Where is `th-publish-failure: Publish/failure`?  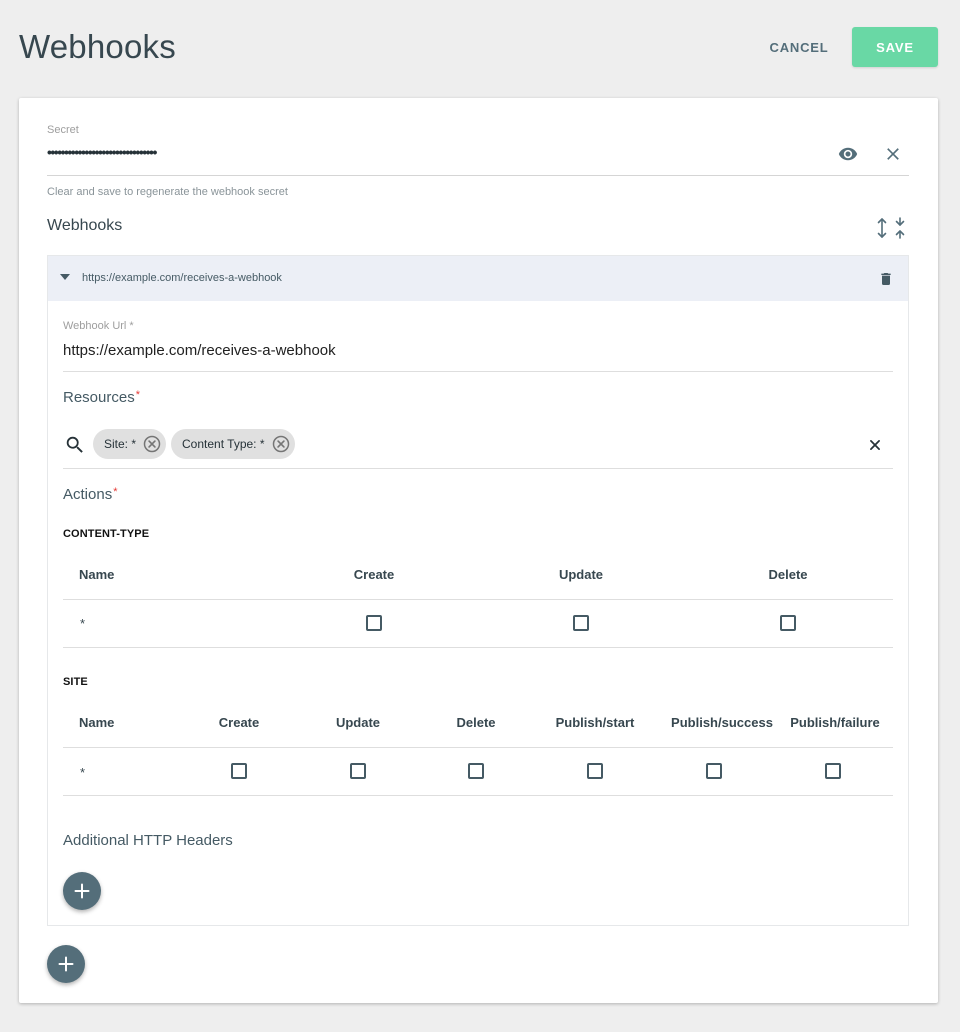
th-publish-failure: Publish/failure is located at coordinates (835, 722).